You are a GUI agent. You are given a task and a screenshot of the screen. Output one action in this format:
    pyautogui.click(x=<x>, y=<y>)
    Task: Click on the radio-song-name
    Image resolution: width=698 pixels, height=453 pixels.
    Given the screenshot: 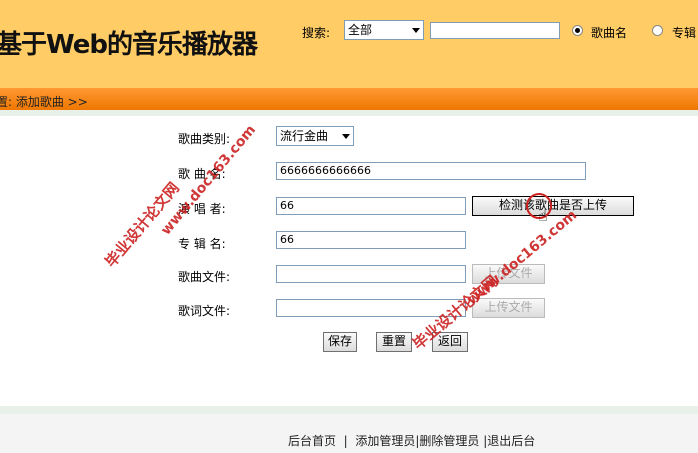 What is the action you would take?
    pyautogui.click(x=577, y=30)
    